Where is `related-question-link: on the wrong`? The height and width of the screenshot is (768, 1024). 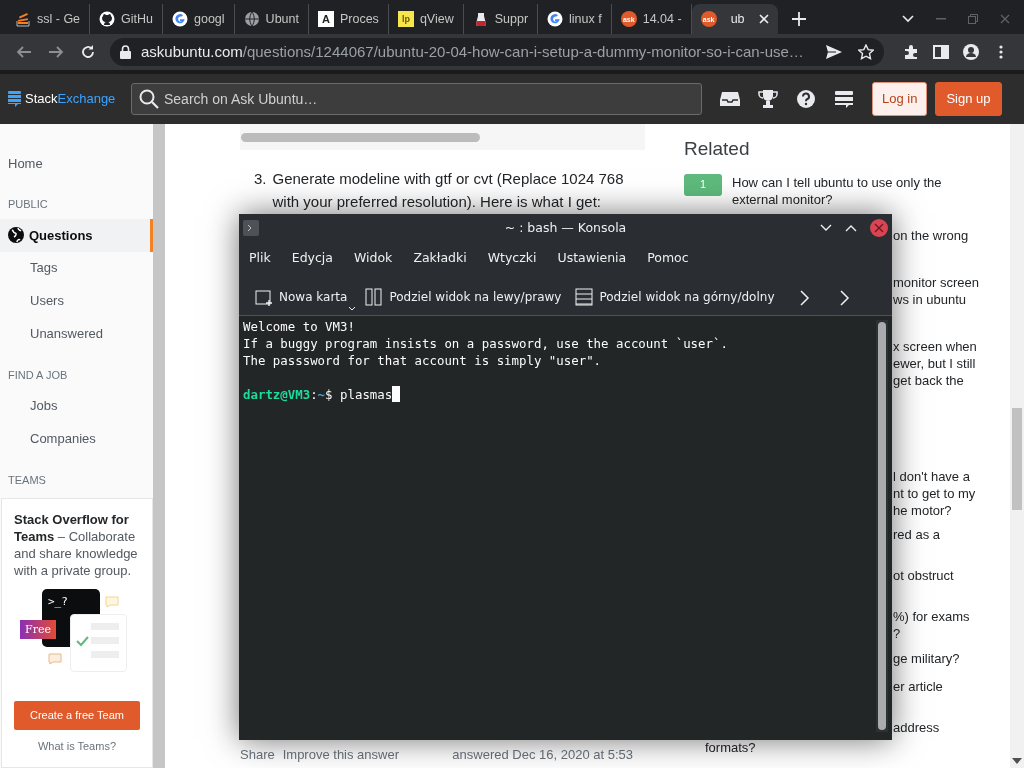
related-question-link: on the wrong is located at coordinates (931, 235).